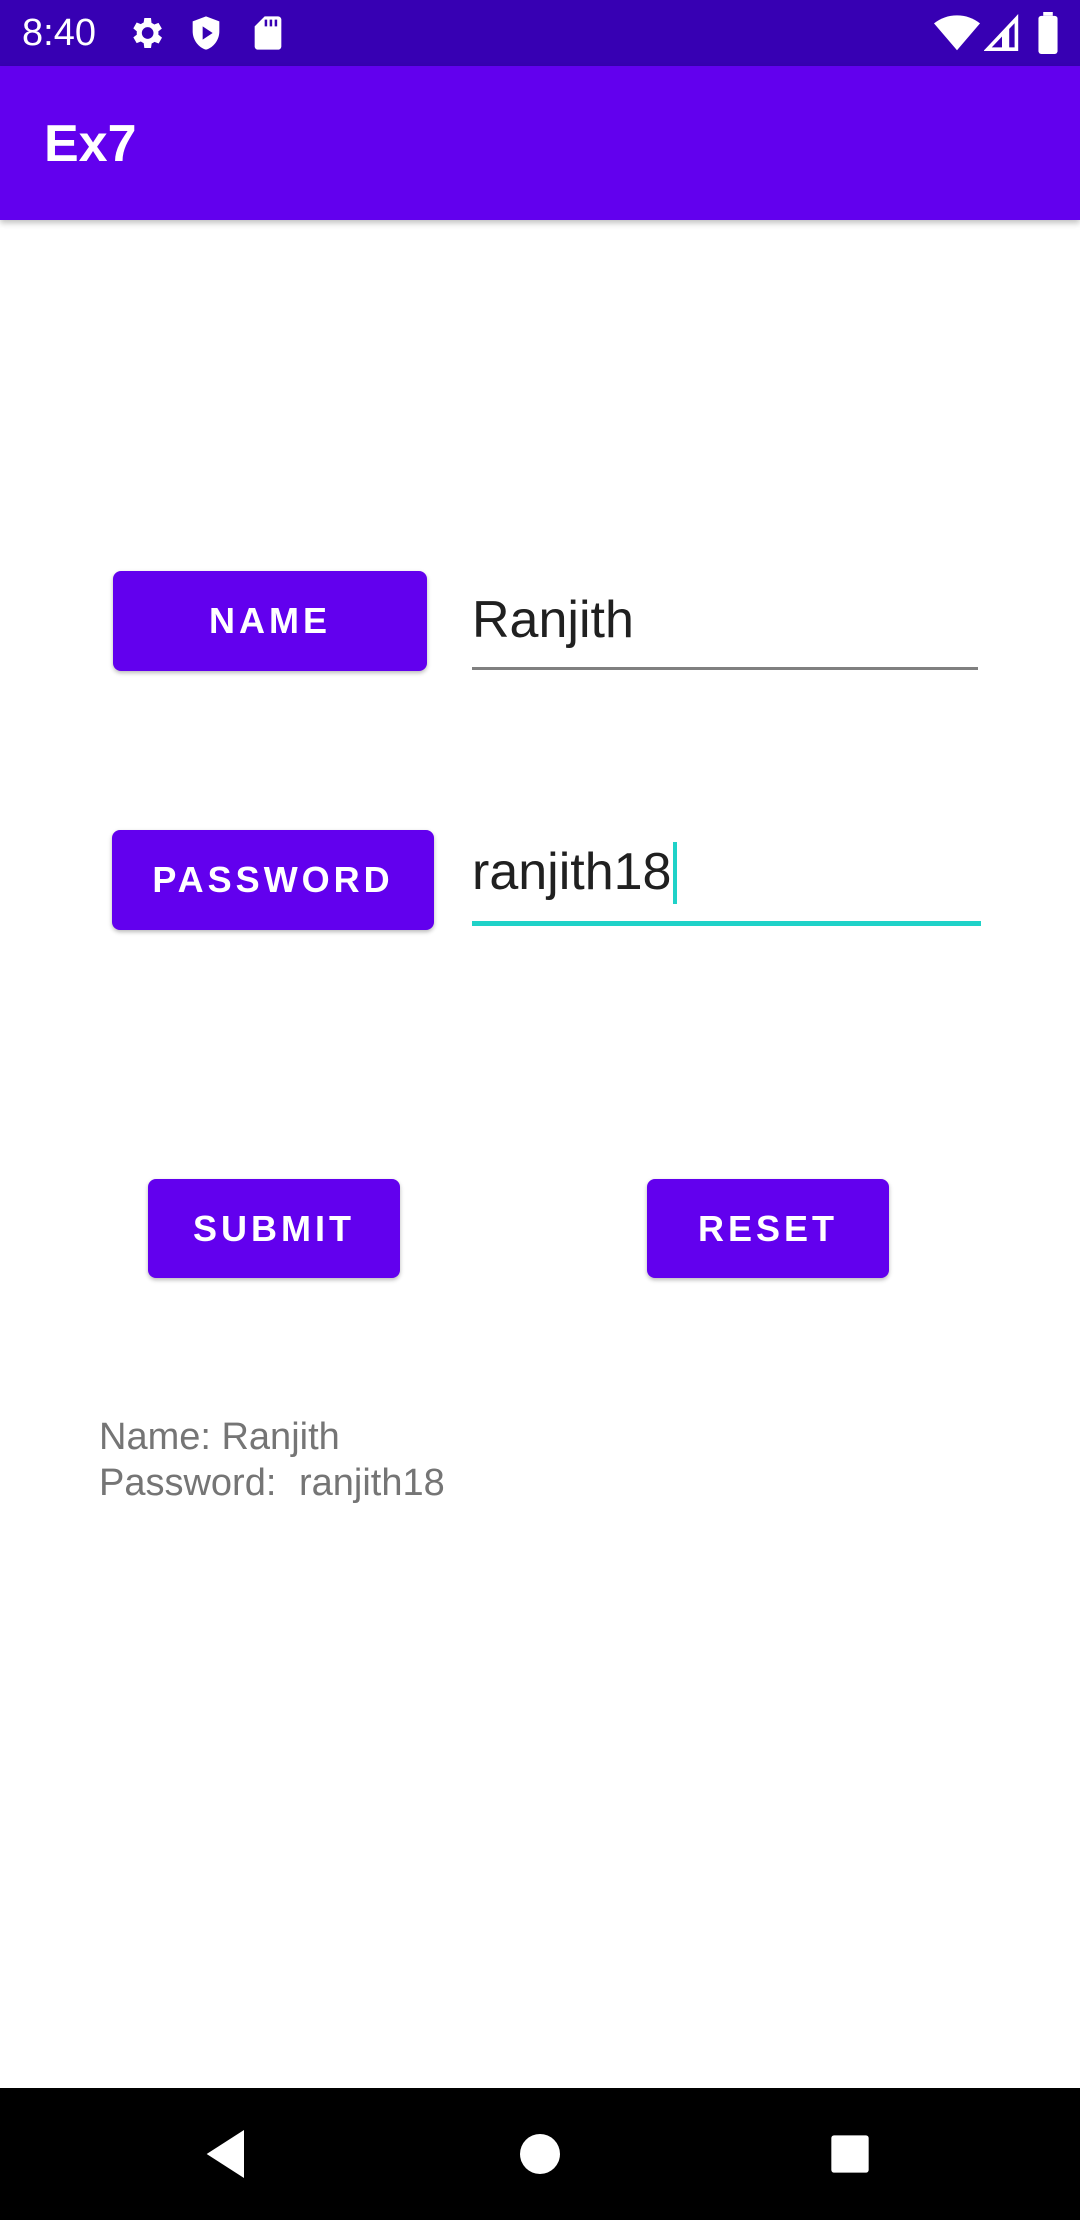 This screenshot has height=2220, width=1080. I want to click on navigation-bar, so click(540, 2154).